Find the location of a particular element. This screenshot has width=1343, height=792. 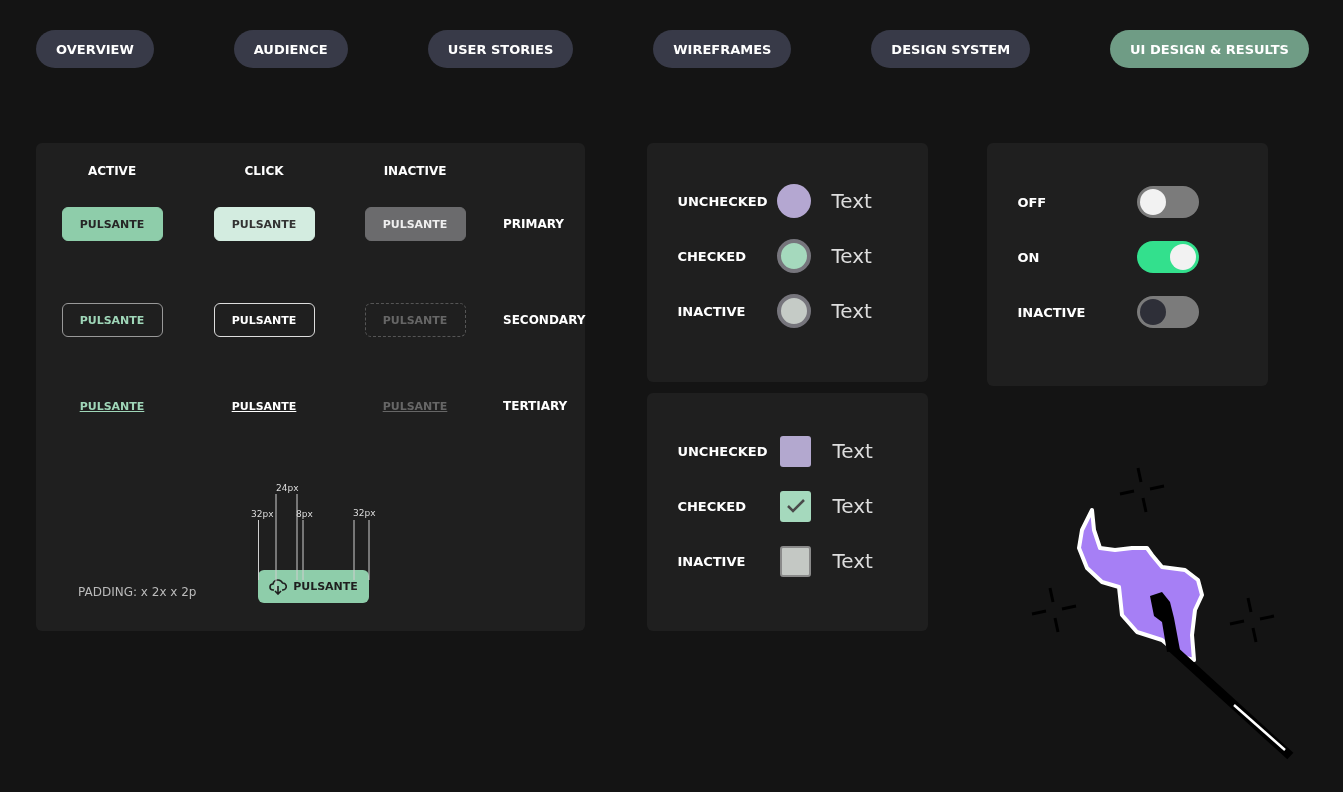

row-label: TERTIARY is located at coordinates (535, 406).